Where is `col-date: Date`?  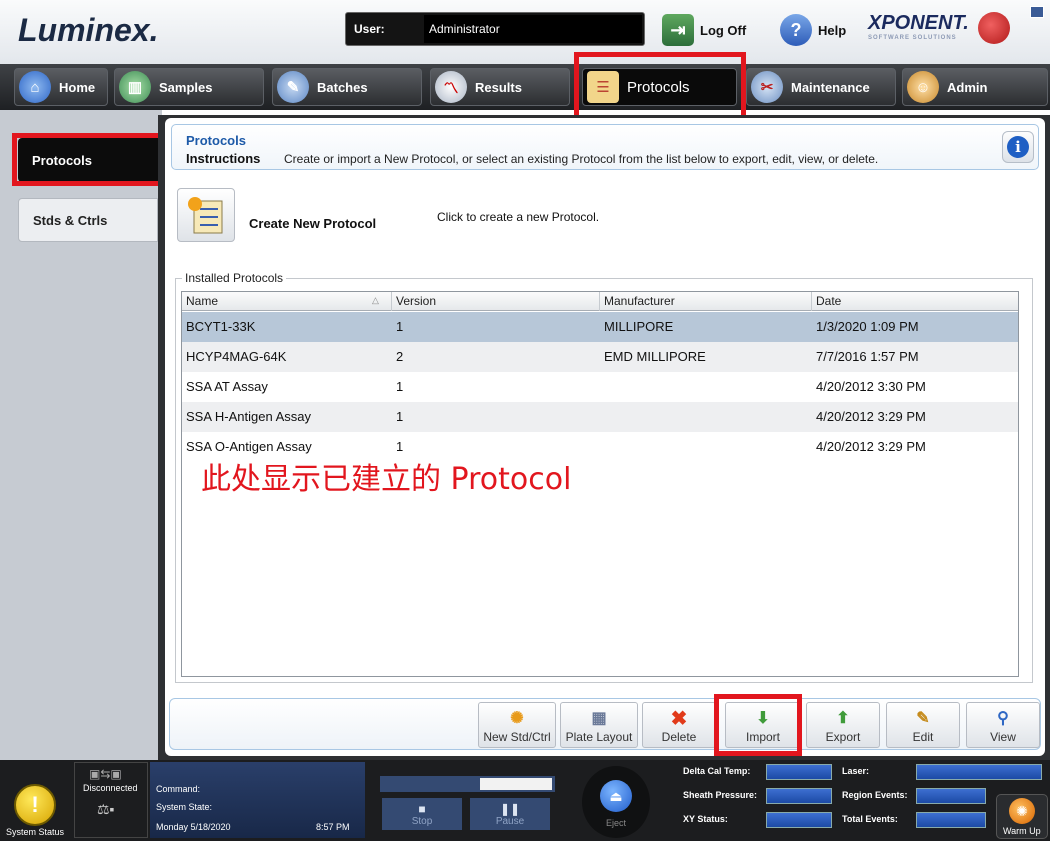 col-date: Date is located at coordinates (915, 301).